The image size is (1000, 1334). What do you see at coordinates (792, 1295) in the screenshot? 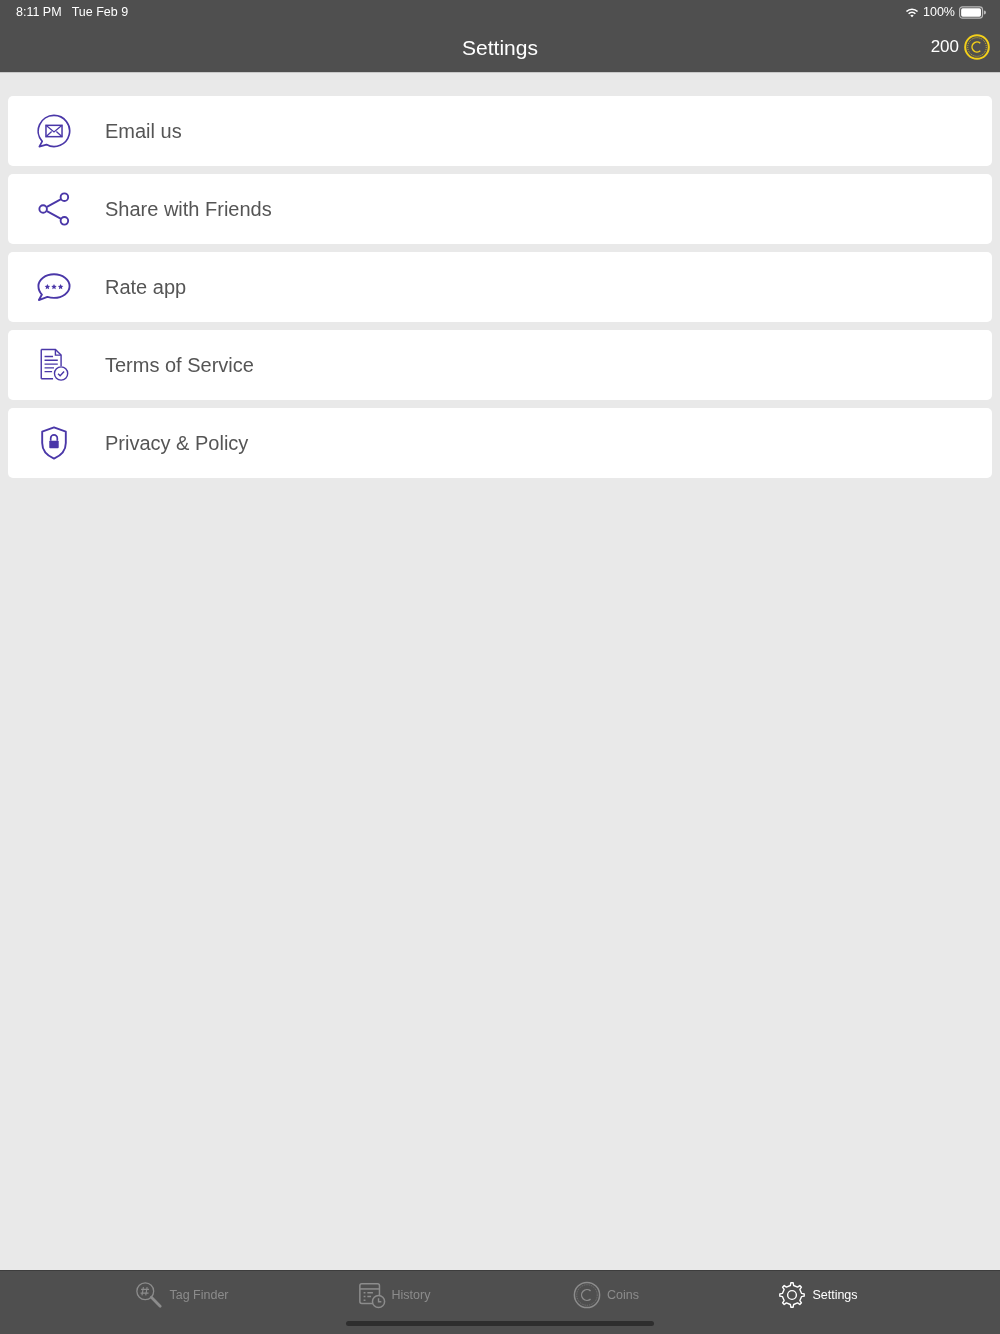
I see `settings-icon` at bounding box center [792, 1295].